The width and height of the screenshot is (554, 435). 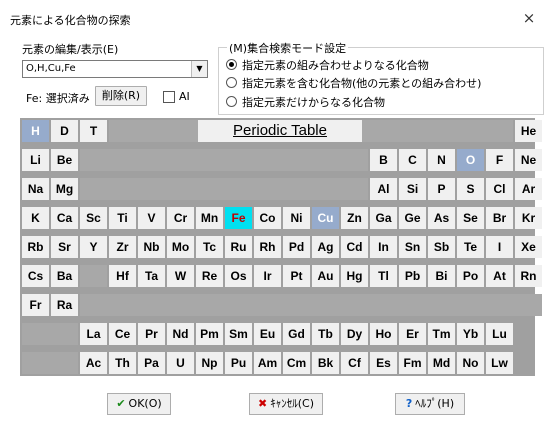 What do you see at coordinates (35, 160) in the screenshot?
I see `element-li: Li` at bounding box center [35, 160].